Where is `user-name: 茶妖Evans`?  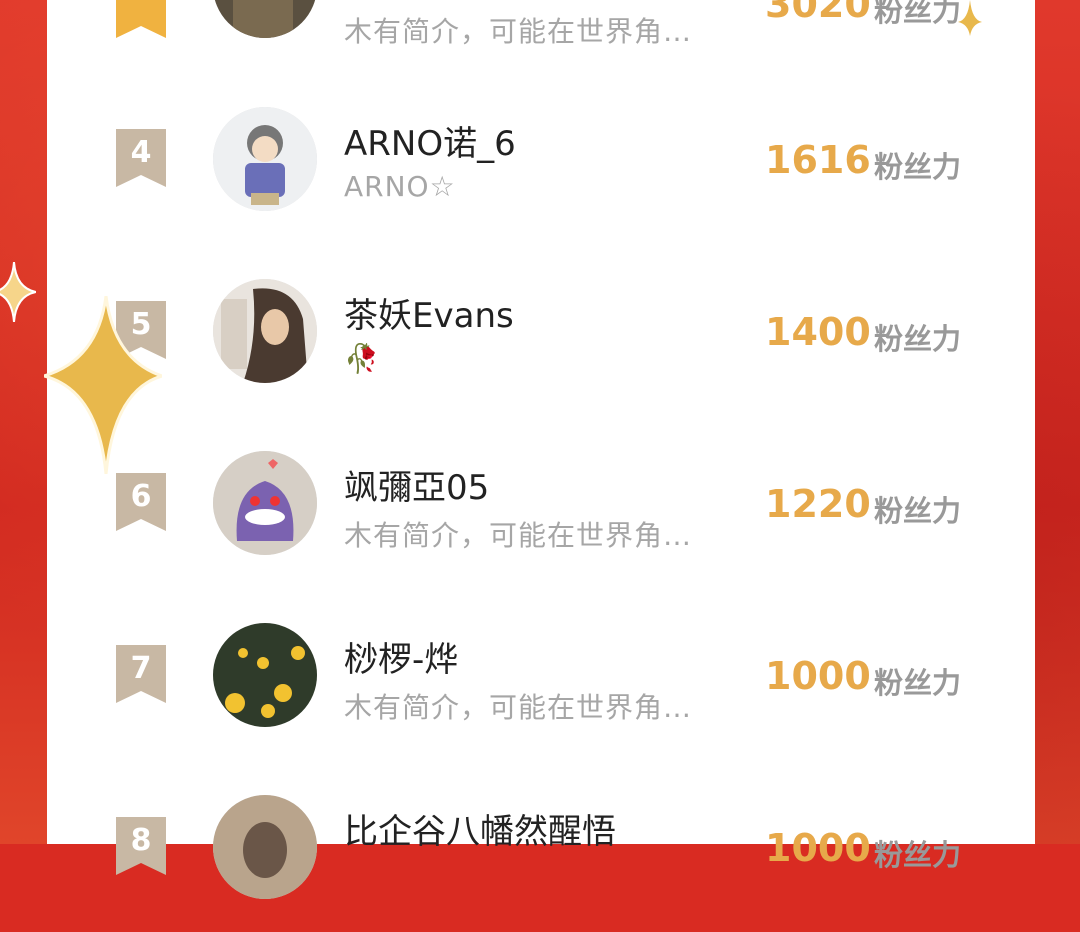 user-name: 茶妖Evans is located at coordinates (429, 316).